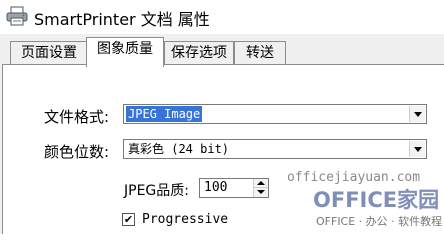 The image size is (444, 240). What do you see at coordinates (17, 16) in the screenshot?
I see `printer-icon` at bounding box center [17, 16].